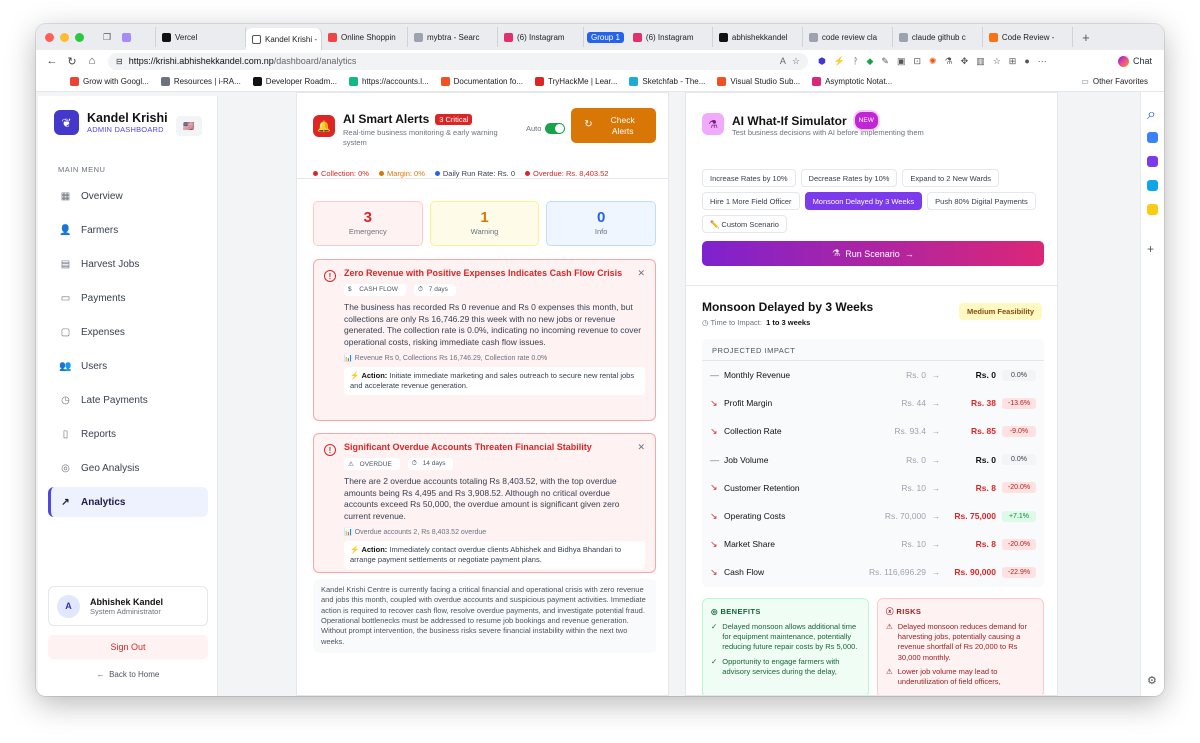 Image resolution: width=1200 pixels, height=743 pixels. Describe the element at coordinates (107, 37) in the screenshot. I see `tab-actions-icon: ❐` at that location.